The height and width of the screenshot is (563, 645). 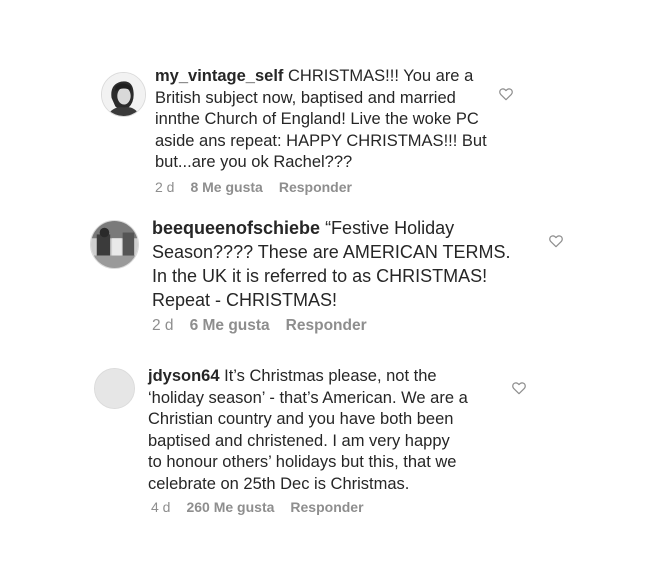 What do you see at coordinates (230, 326) in the screenshot?
I see `likes-count-button: 6 Me gusta` at bounding box center [230, 326].